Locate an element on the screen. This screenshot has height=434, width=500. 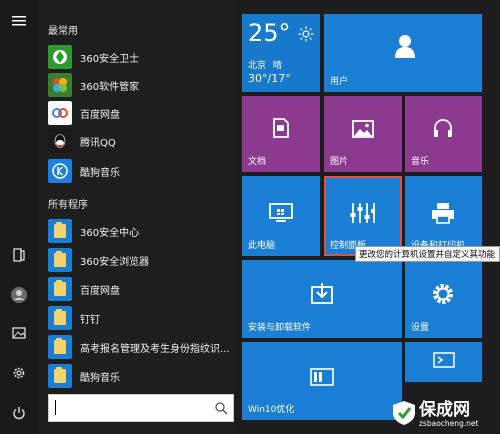
computer-icon is located at coordinates (281, 215).